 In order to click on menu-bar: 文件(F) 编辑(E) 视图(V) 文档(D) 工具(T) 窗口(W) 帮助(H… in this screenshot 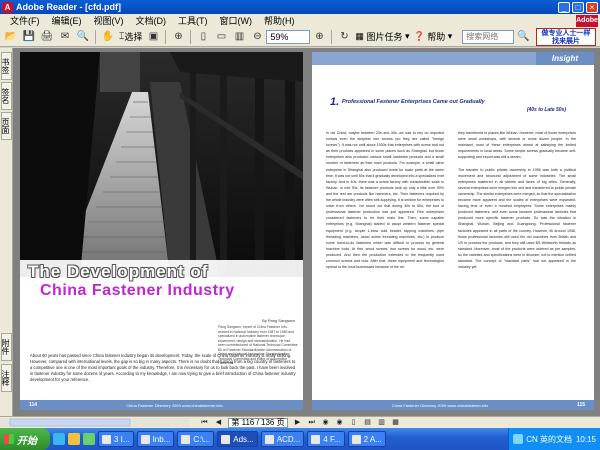, I will do `click(300, 20)`.